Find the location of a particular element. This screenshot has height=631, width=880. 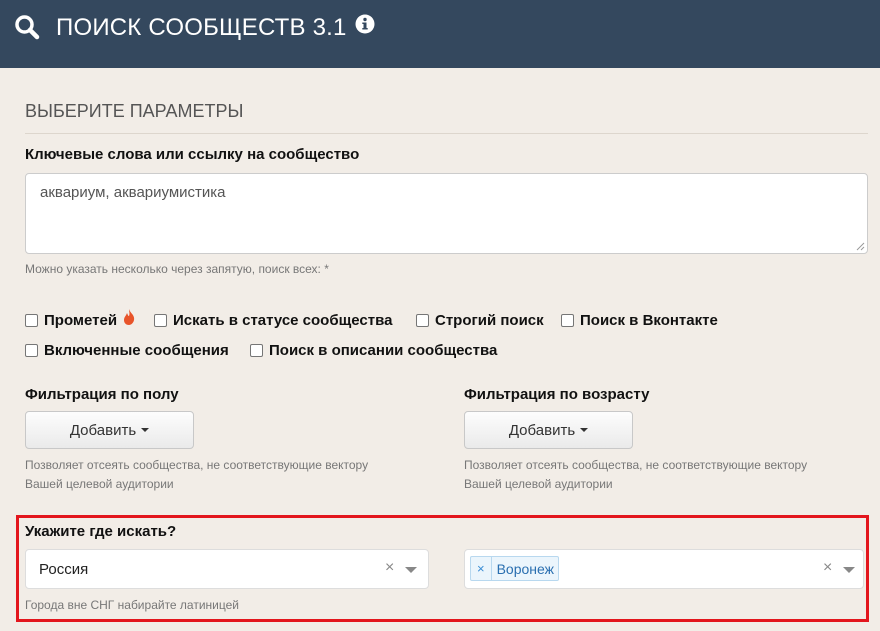

option-vk-search: Поиск в Вконтакте is located at coordinates (639, 320).